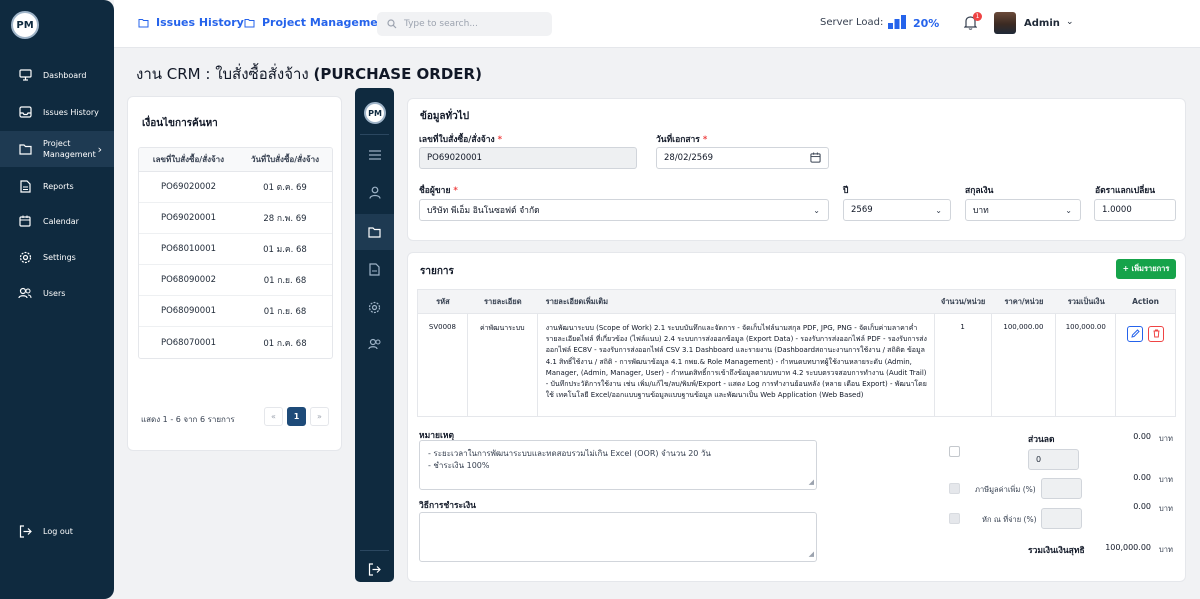 The width and height of the screenshot is (1200, 599). What do you see at coordinates (188, 218) in the screenshot?
I see `po-no: PO69020001` at bounding box center [188, 218].